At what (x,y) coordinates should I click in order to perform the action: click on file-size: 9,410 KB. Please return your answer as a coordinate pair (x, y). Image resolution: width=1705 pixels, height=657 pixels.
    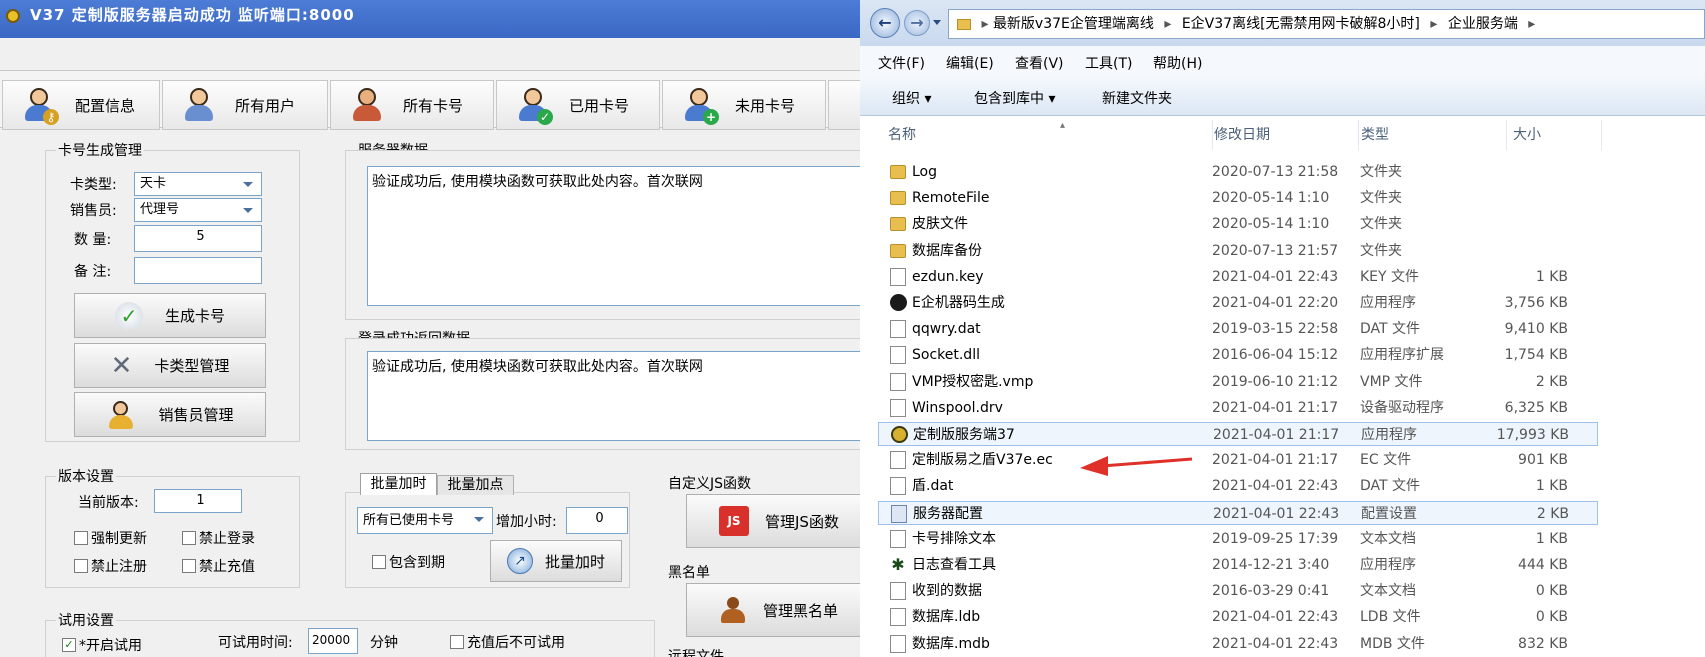
    Looking at the image, I should click on (1536, 329).